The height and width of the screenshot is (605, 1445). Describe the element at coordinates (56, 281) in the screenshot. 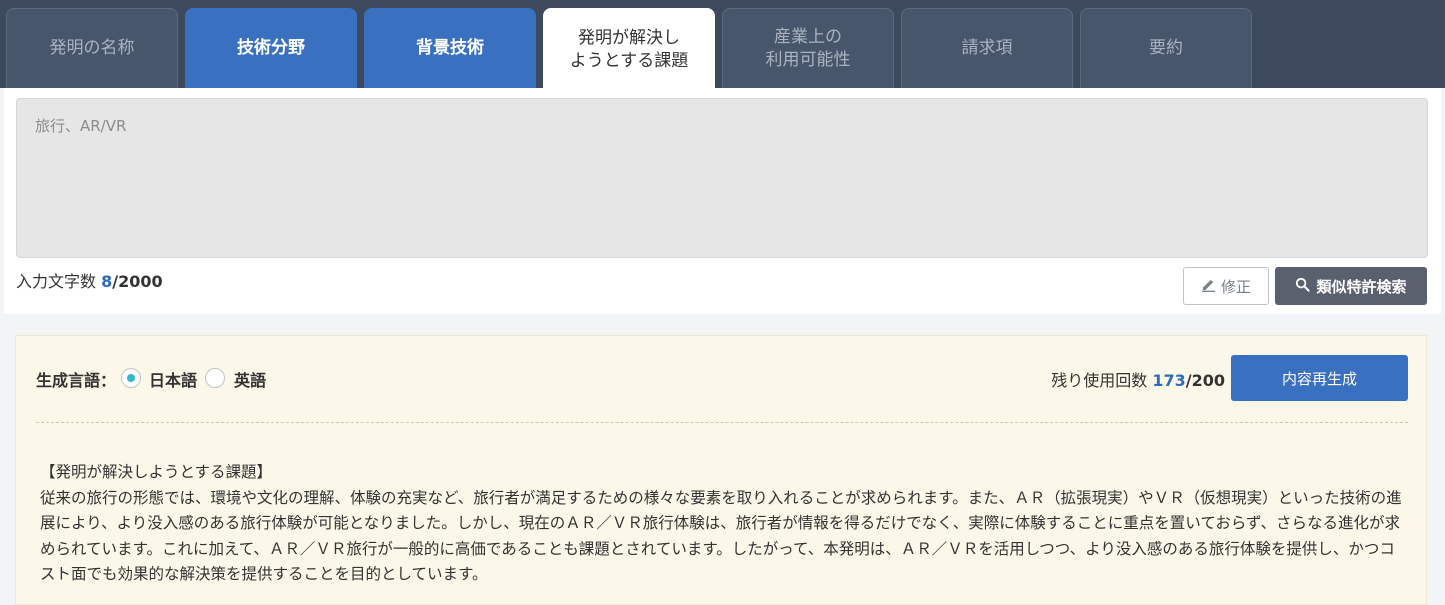

I see `counter-label: 入力文字数` at that location.